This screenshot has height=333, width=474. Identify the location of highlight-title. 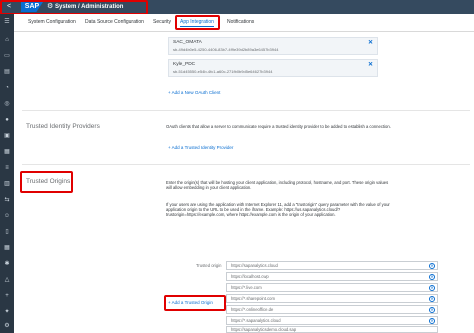
(74, 7).